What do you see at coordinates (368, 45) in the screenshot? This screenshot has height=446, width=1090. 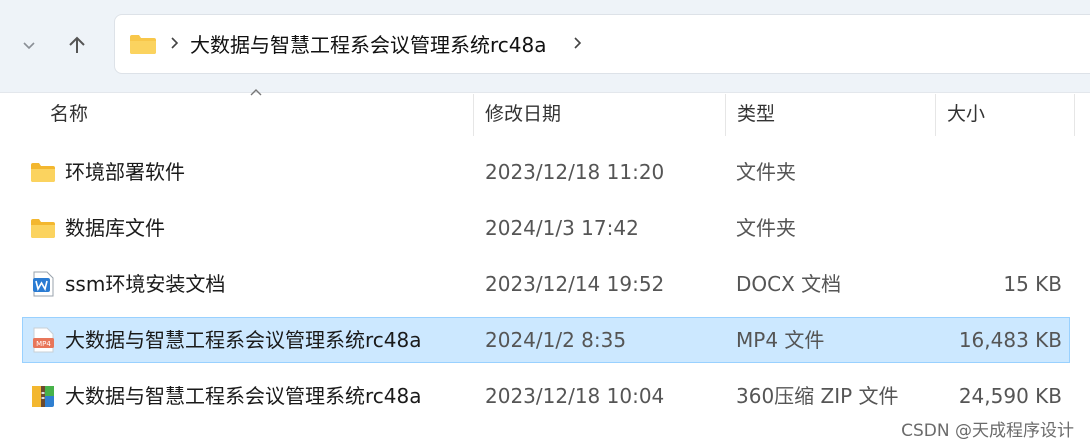 I see `breadcrumb-current-folder: 大数据与智慧工程系会议管理系统rc48a` at bounding box center [368, 45].